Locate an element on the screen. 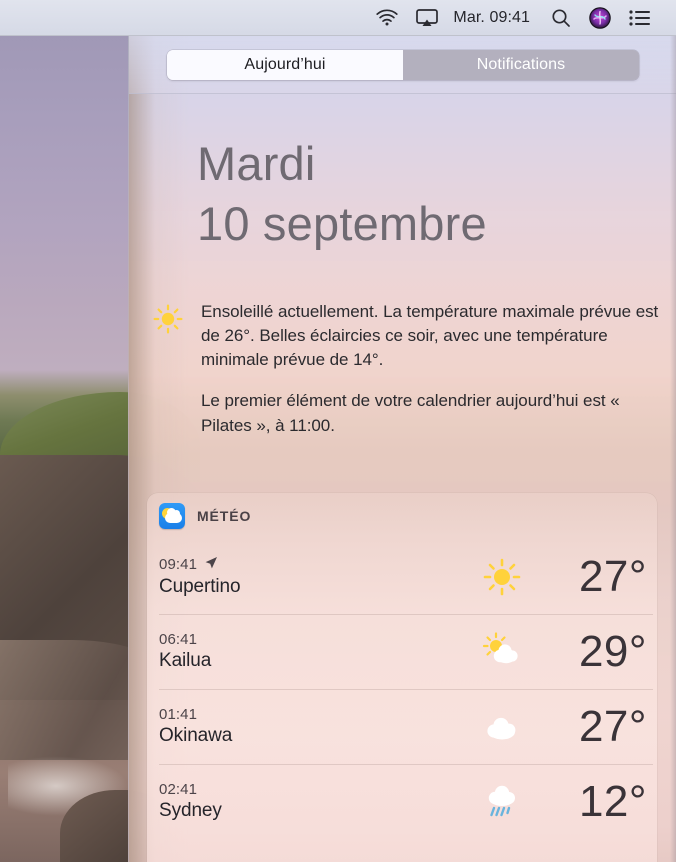 The image size is (676, 862). weather-row: 02:41 Sydney 12° is located at coordinates (402, 801).